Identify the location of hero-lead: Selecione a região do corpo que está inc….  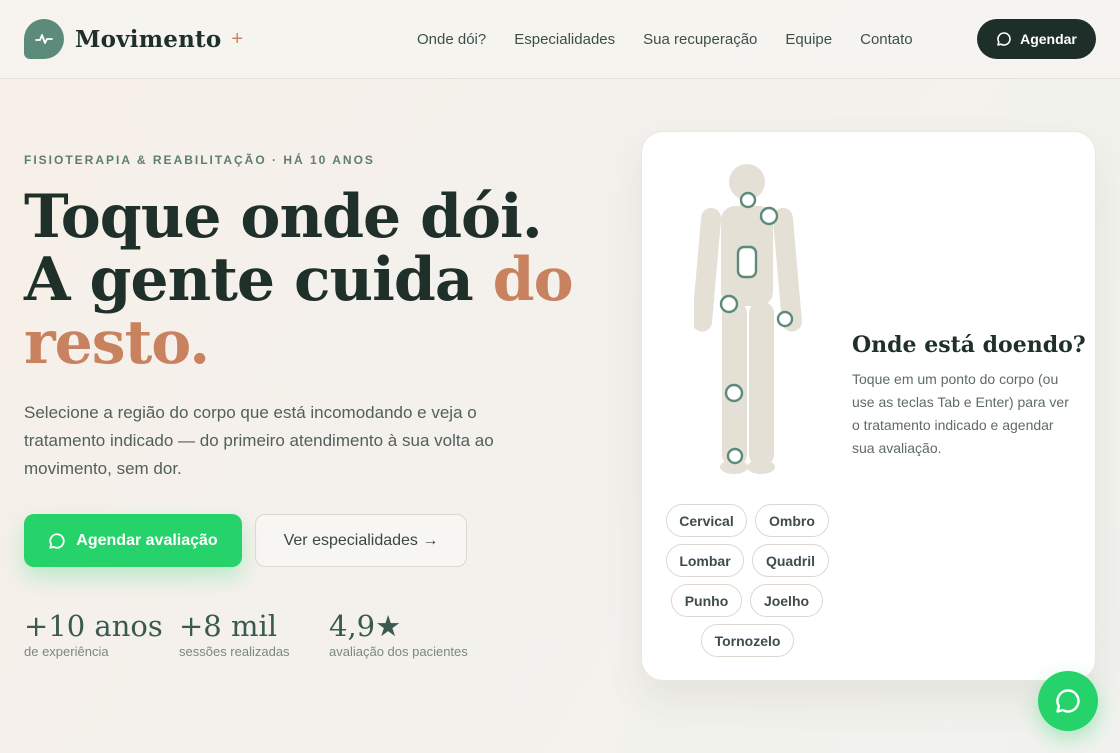
(259, 440).